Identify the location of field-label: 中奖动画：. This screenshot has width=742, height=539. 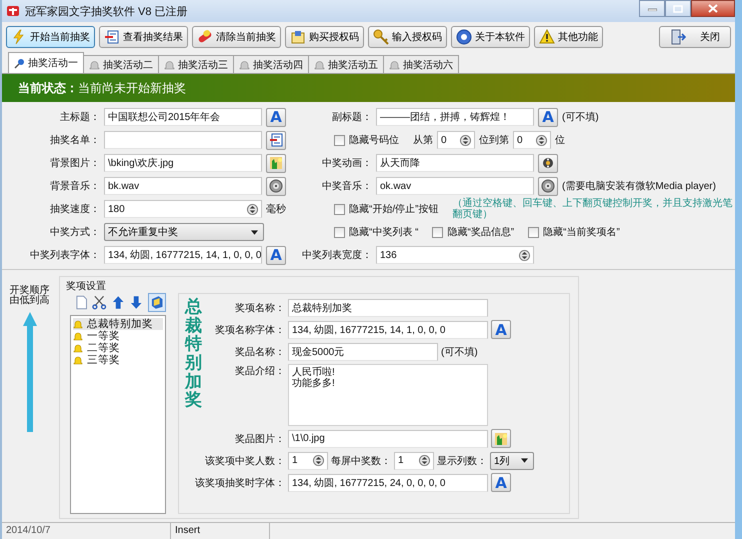
(346, 163).